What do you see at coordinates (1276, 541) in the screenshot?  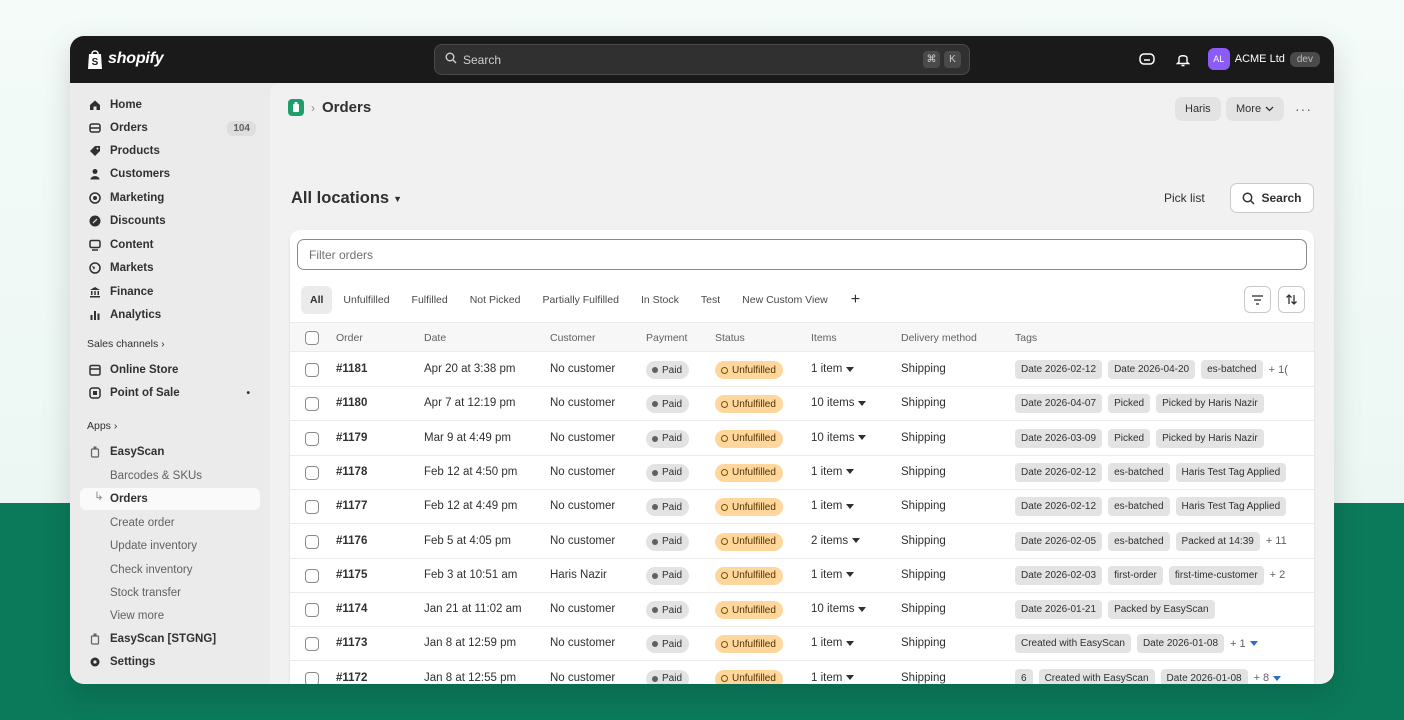 I see `more-tags-toggle: + 11` at bounding box center [1276, 541].